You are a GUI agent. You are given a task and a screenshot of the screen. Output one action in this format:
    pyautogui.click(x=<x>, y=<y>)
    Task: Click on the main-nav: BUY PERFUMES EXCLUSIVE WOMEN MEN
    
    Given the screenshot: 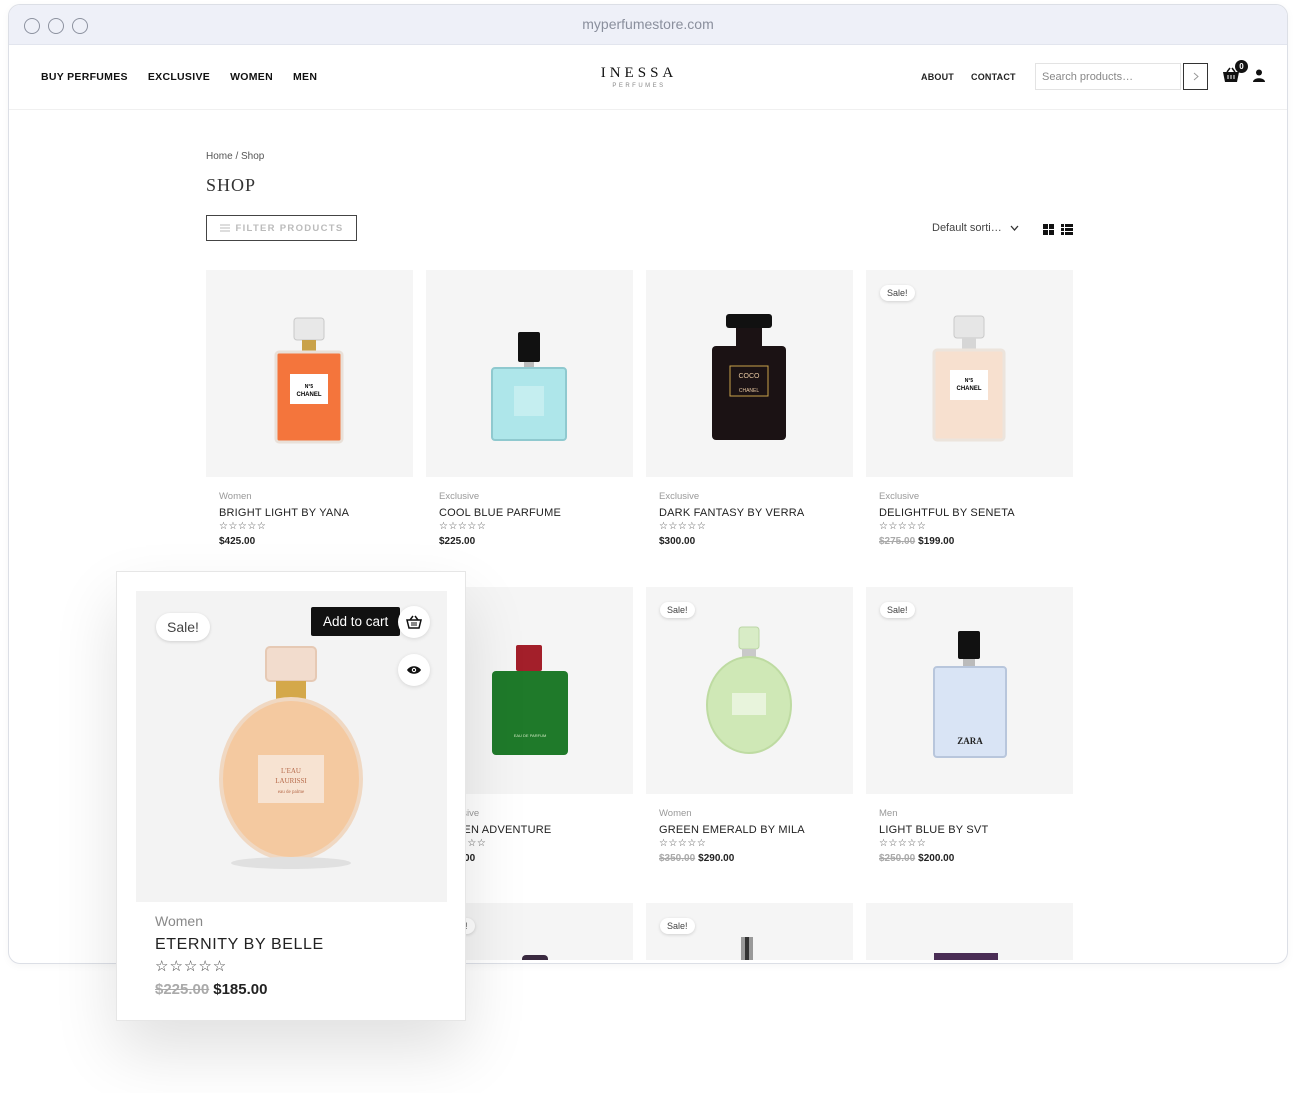 What is the action you would take?
    pyautogui.click(x=179, y=77)
    